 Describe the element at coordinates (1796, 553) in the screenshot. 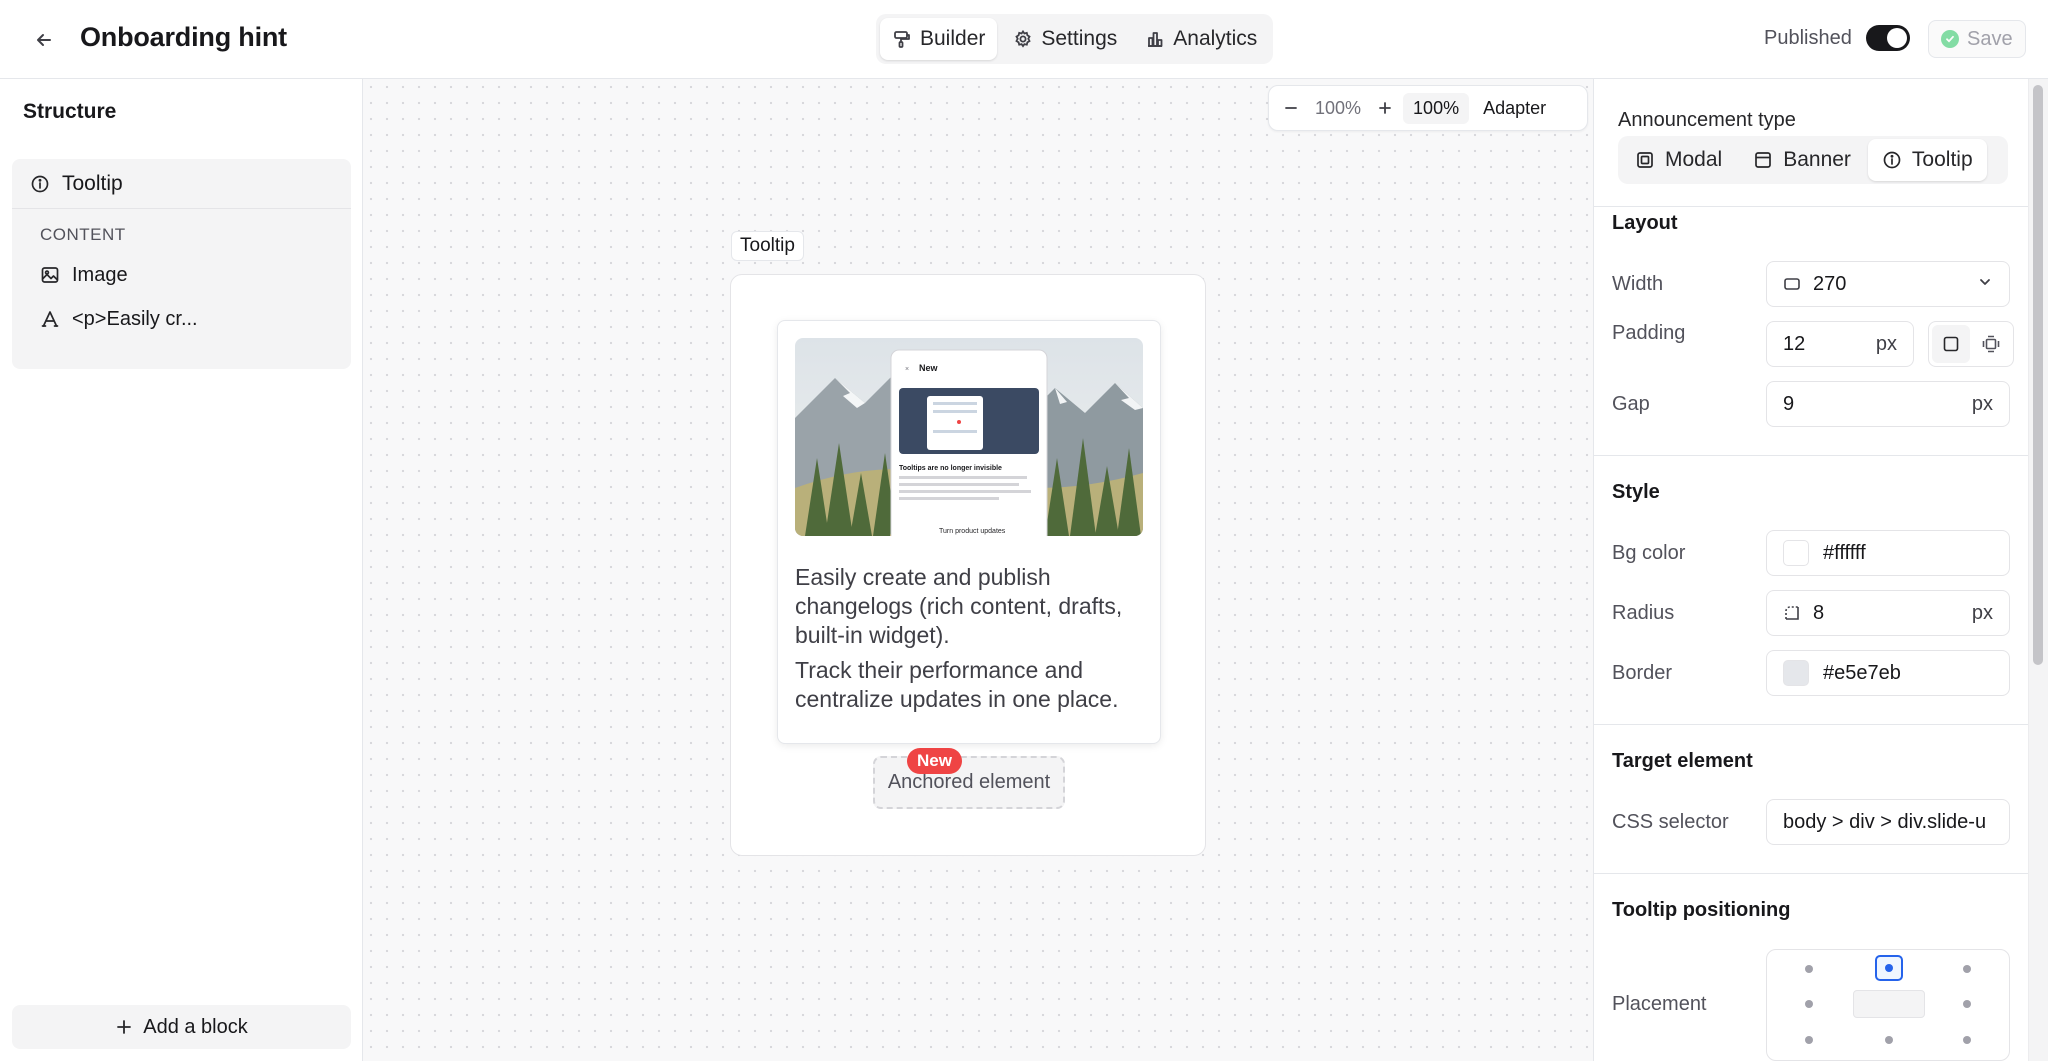

I see `bg-color-swatch` at that location.